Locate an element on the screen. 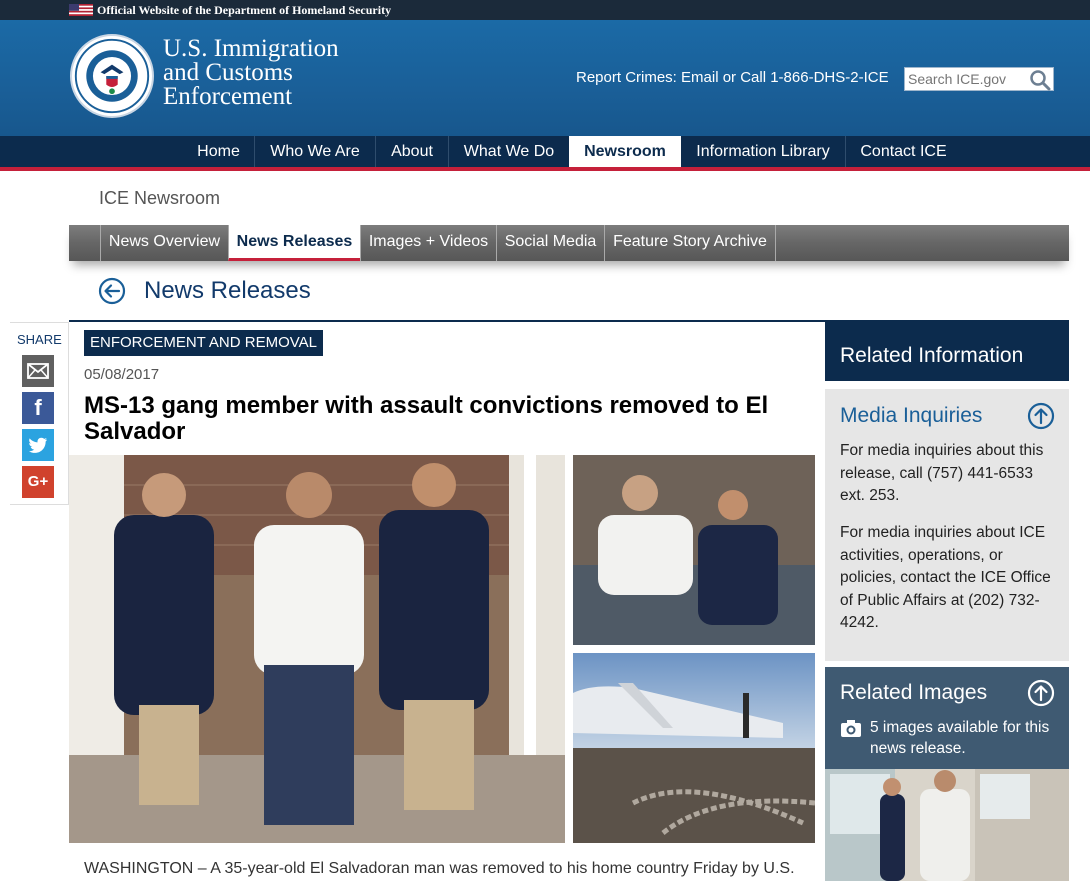  share-label: SHARE is located at coordinates (39, 339).